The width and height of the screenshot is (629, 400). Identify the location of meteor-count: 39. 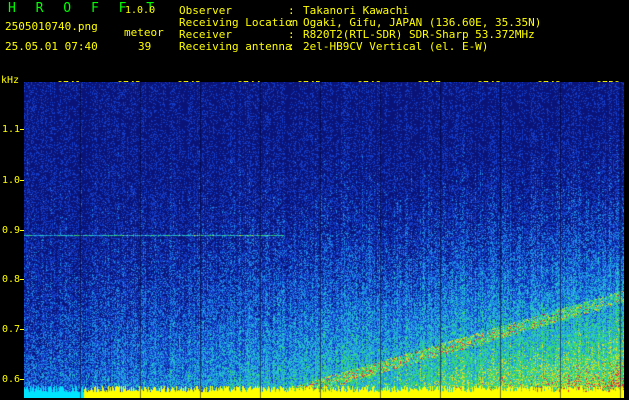
(145, 46).